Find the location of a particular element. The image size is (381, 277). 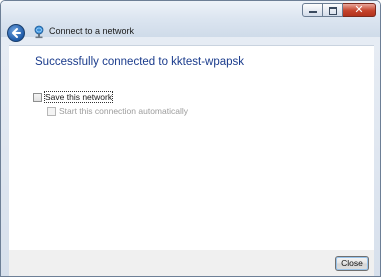

back-button is located at coordinates (16, 33).